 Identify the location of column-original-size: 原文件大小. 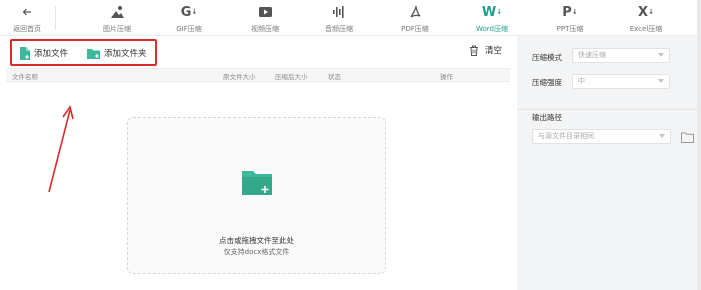
(239, 77).